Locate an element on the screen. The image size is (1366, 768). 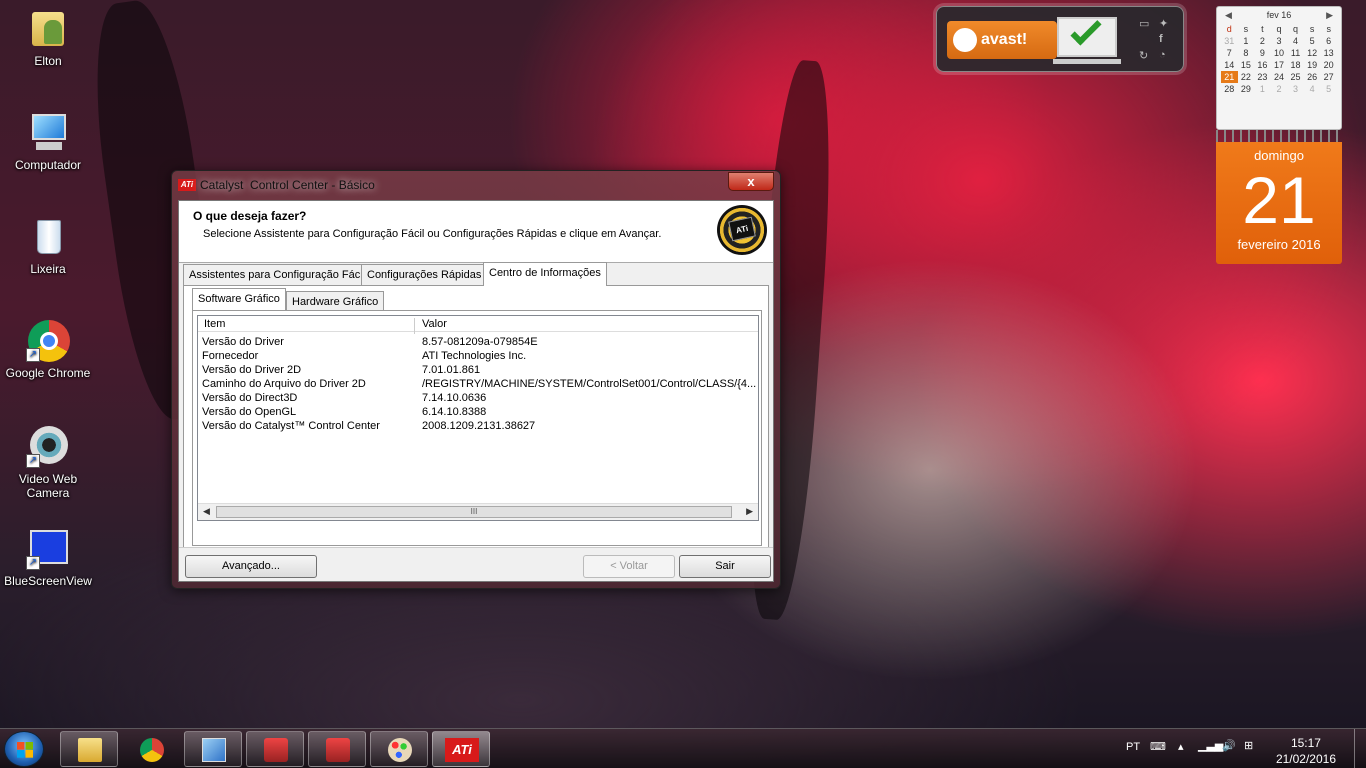
taskbar-explorer is located at coordinates (89, 749).